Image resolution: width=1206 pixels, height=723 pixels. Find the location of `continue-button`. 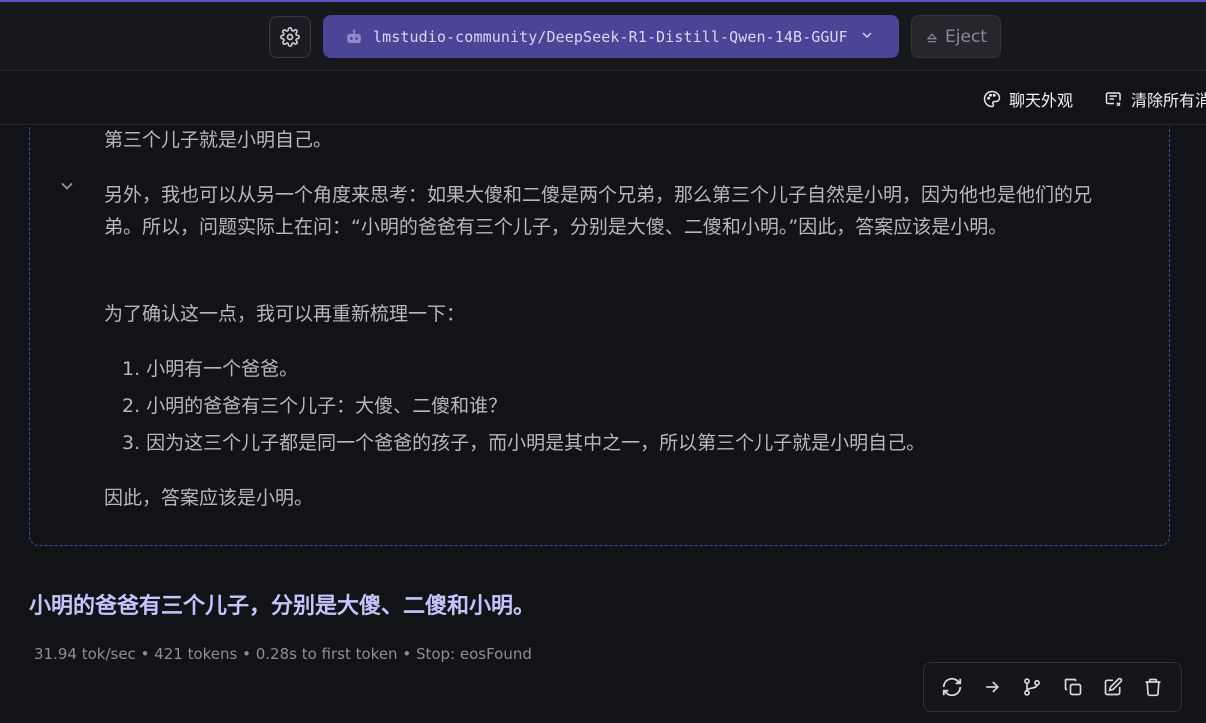

continue-button is located at coordinates (992, 687).